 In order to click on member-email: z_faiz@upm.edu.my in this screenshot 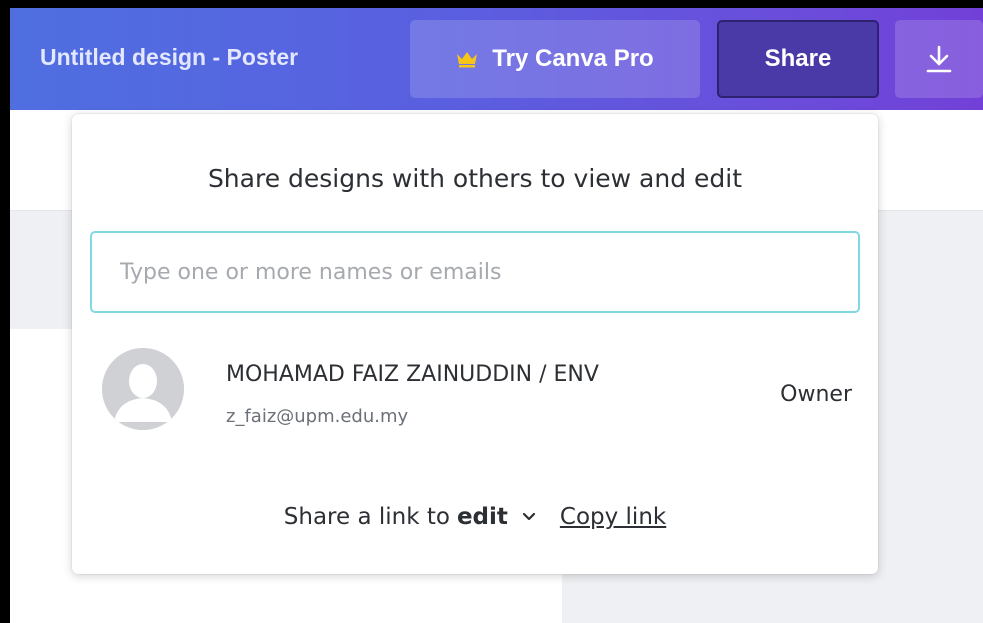, I will do `click(317, 416)`.